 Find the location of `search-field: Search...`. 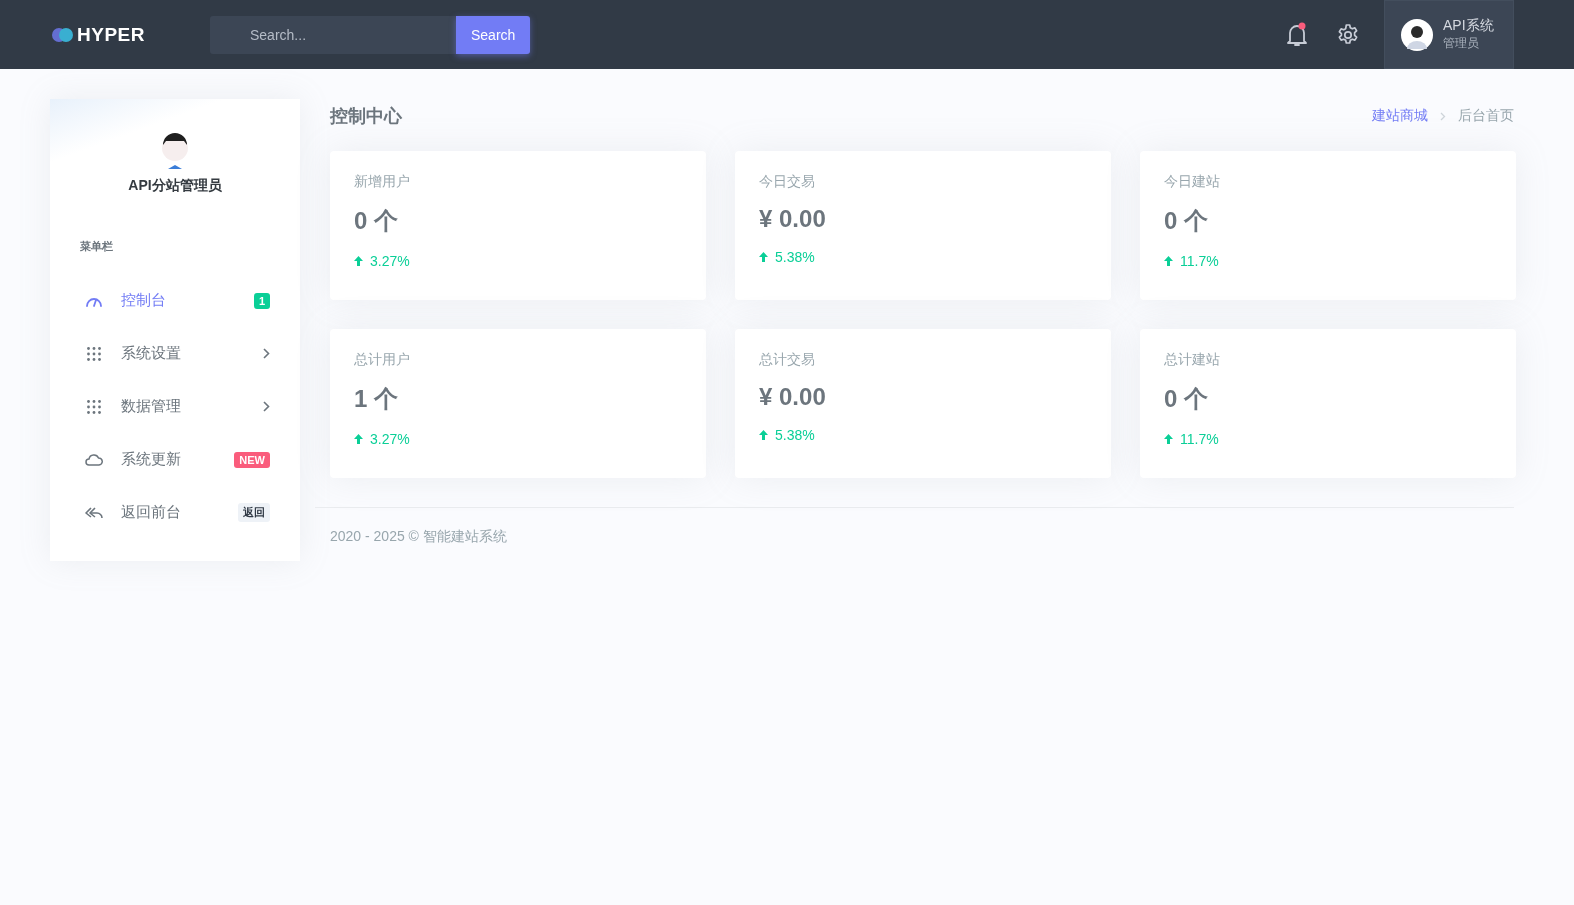

search-field: Search... is located at coordinates (333, 34).